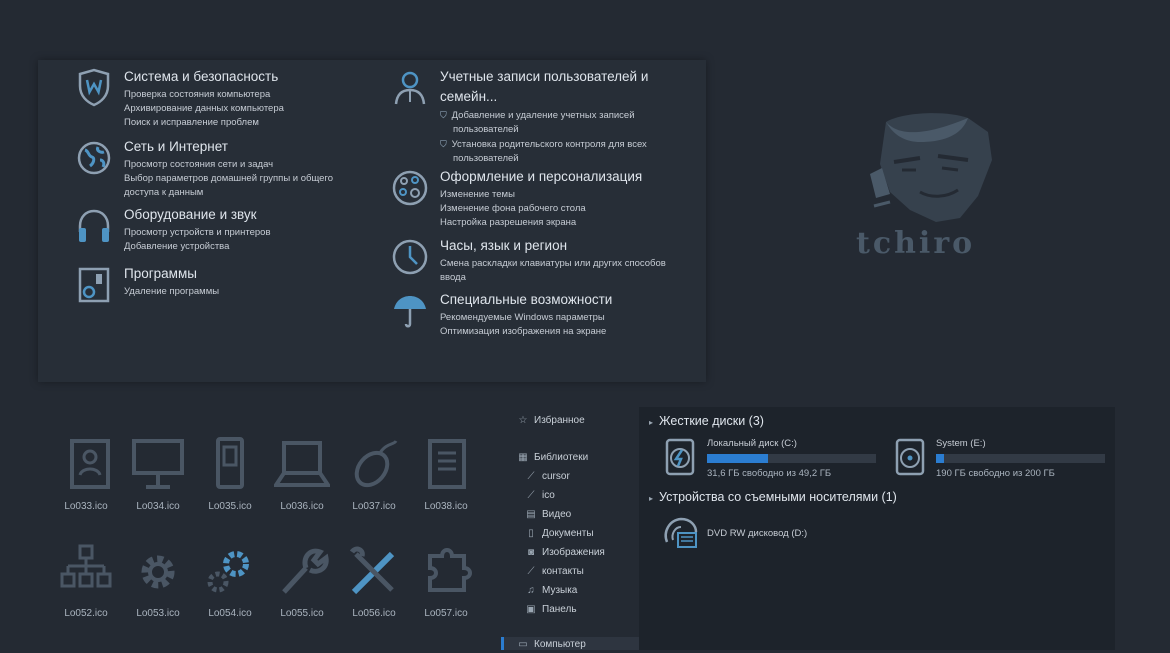 The image size is (1170, 653). What do you see at coordinates (254, 147) in the screenshot?
I see `category-title: Сеть и Интернет` at bounding box center [254, 147].